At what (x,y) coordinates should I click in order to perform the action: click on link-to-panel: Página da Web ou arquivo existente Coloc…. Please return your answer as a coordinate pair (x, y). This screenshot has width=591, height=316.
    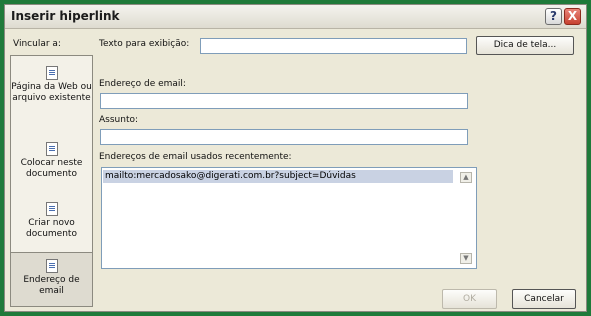
    Looking at the image, I should click on (51, 181).